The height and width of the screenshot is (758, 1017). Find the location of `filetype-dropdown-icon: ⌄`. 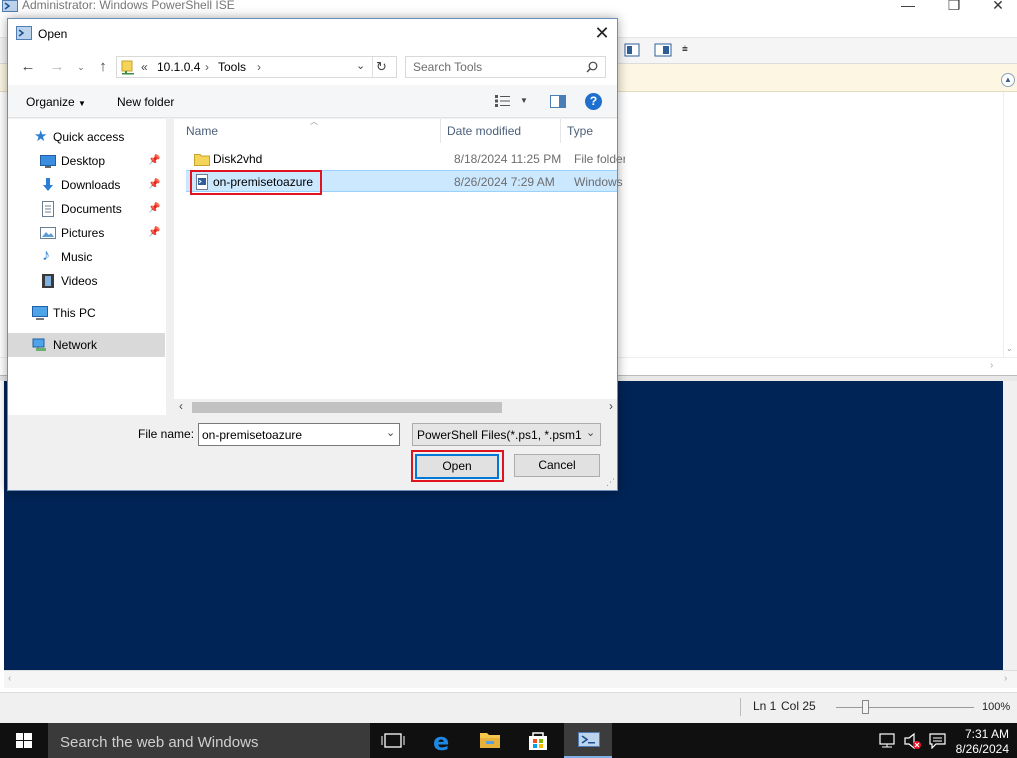

filetype-dropdown-icon: ⌄ is located at coordinates (590, 432).